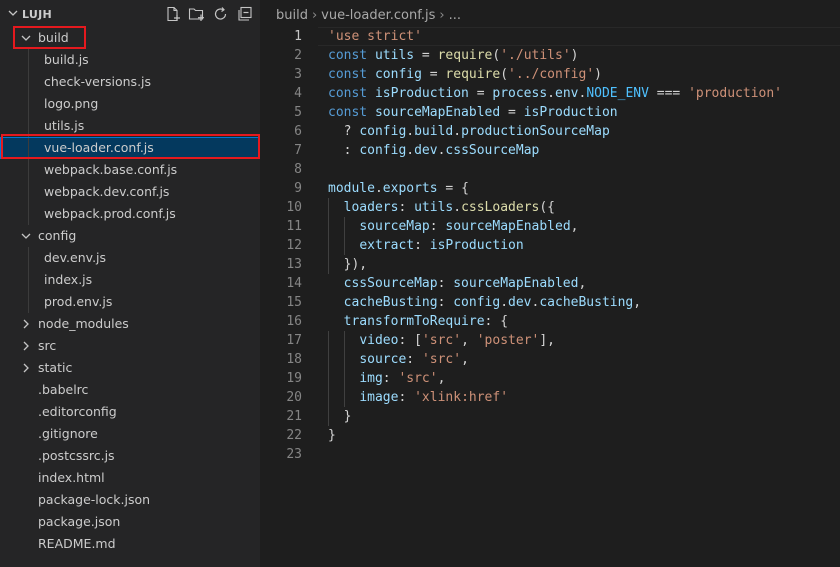 The height and width of the screenshot is (567, 840). I want to click on tree-item-label: .postcssrc.js, so click(76, 455).